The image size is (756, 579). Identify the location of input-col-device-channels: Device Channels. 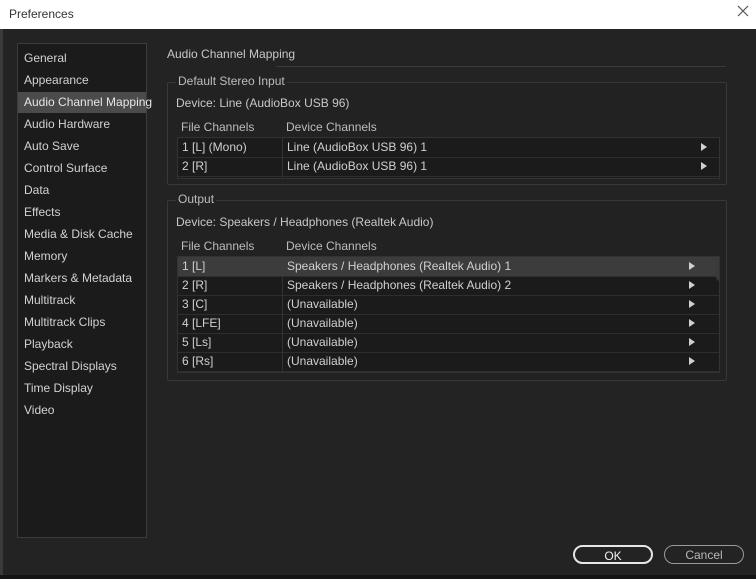
(331, 127).